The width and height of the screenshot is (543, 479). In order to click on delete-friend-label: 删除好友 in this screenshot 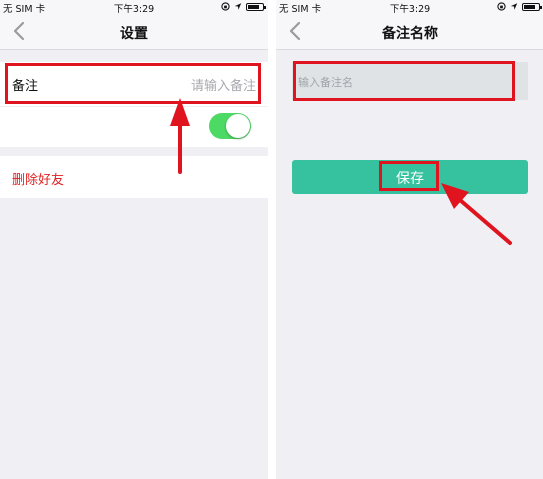, I will do `click(38, 180)`.